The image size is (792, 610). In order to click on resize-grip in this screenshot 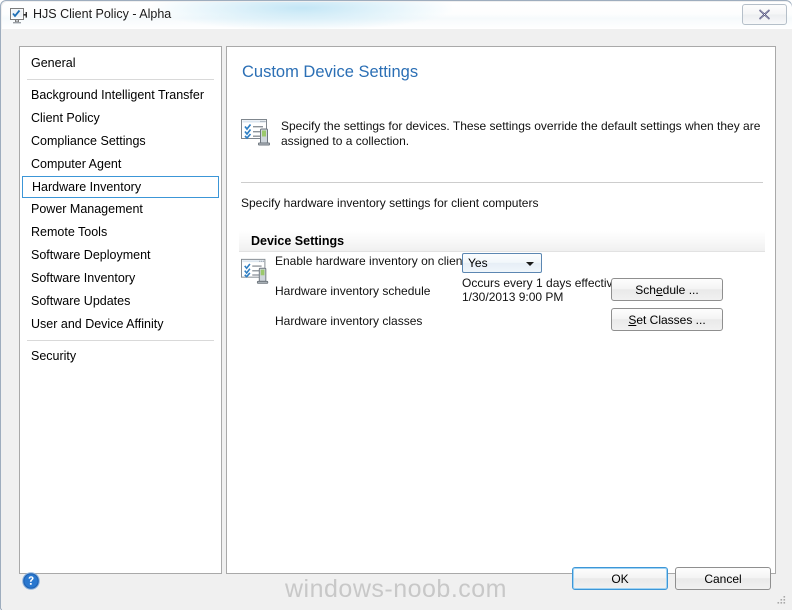, I will do `click(781, 600)`.